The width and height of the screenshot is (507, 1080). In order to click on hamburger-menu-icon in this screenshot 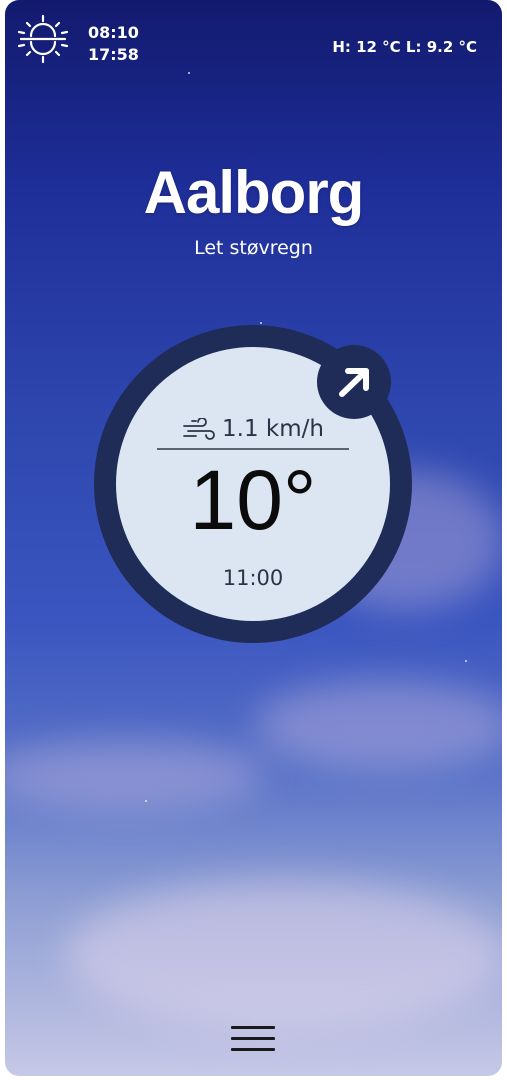, I will do `click(253, 1042)`.